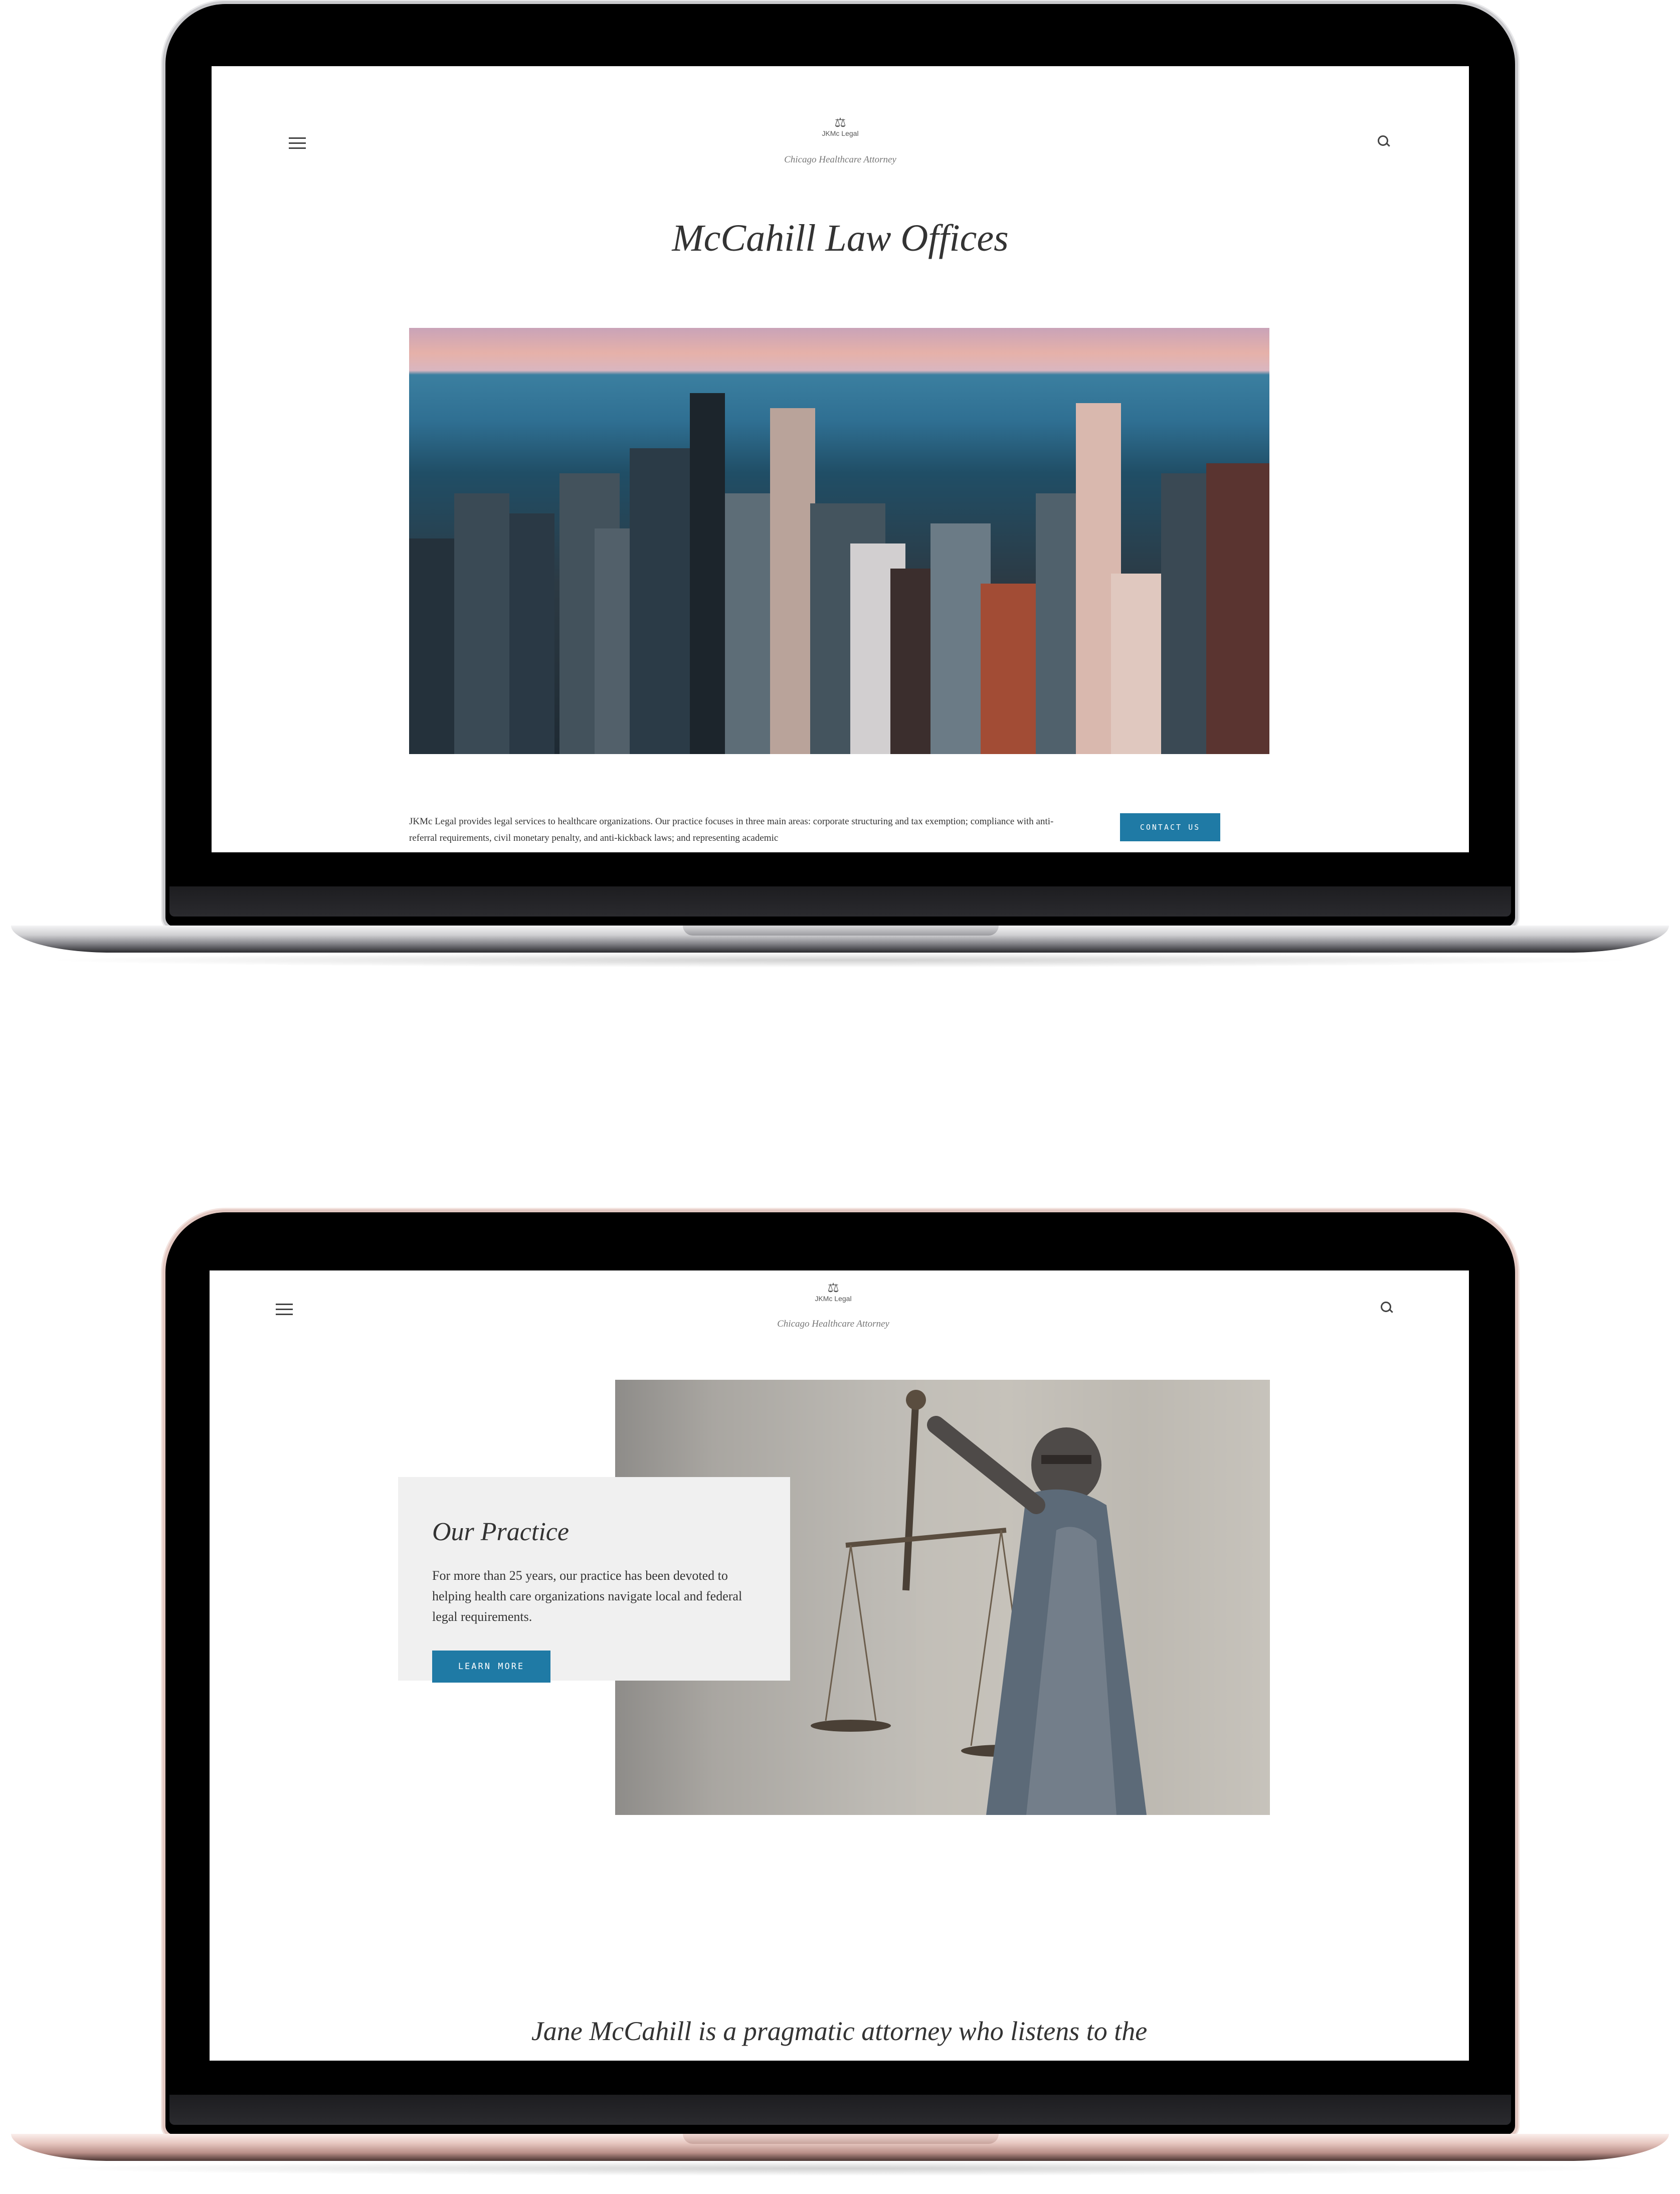  I want to click on learn-more-button: LEARN MORE, so click(491, 1667).